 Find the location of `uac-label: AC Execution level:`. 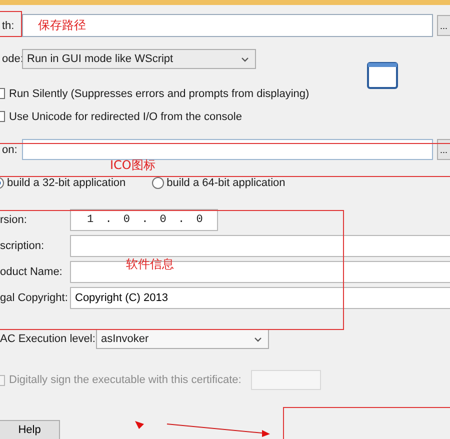

uac-label: AC Execution level: is located at coordinates (48, 339).